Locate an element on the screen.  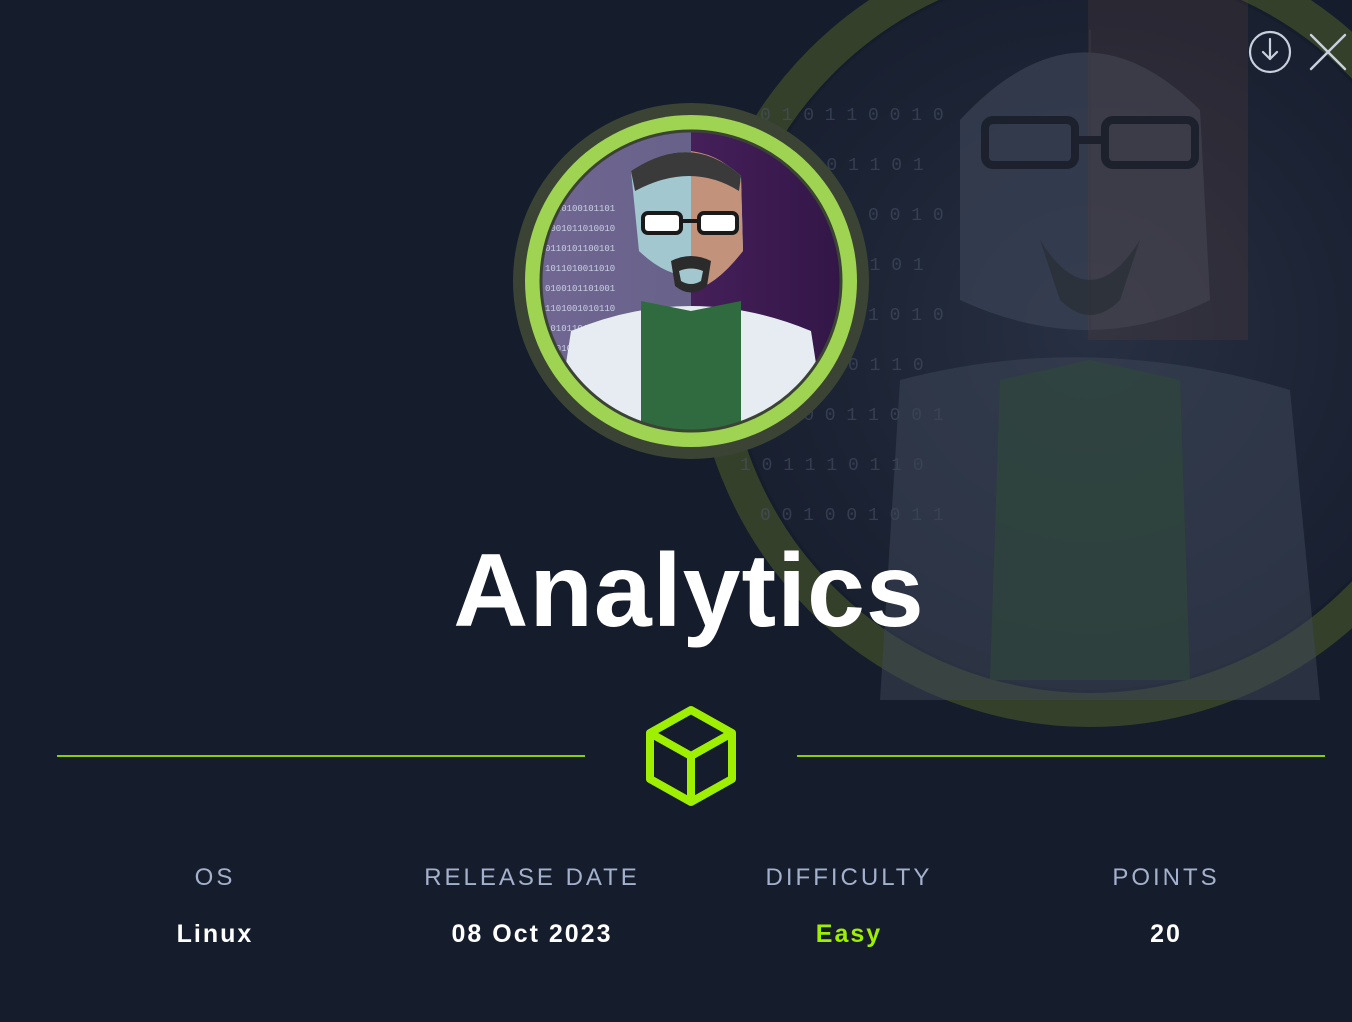
stat-difficulty: DIFFICULTY Easy is located at coordinates (849, 906).